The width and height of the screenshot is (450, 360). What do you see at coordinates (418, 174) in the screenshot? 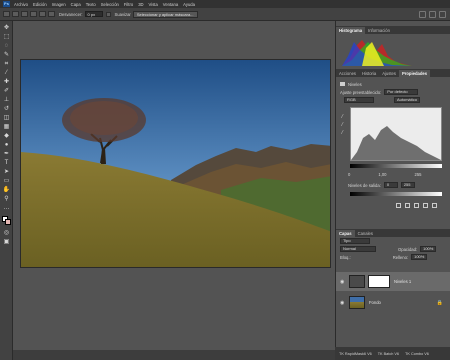
I see `input-white-value: 255` at bounding box center [418, 174].